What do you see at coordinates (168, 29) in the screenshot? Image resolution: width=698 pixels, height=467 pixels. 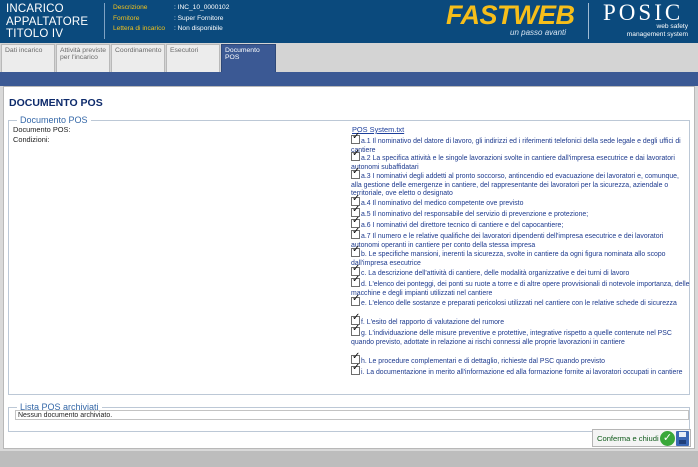 I see `info-row-lettera: Lettera di incarico : Non disponibile` at bounding box center [168, 29].